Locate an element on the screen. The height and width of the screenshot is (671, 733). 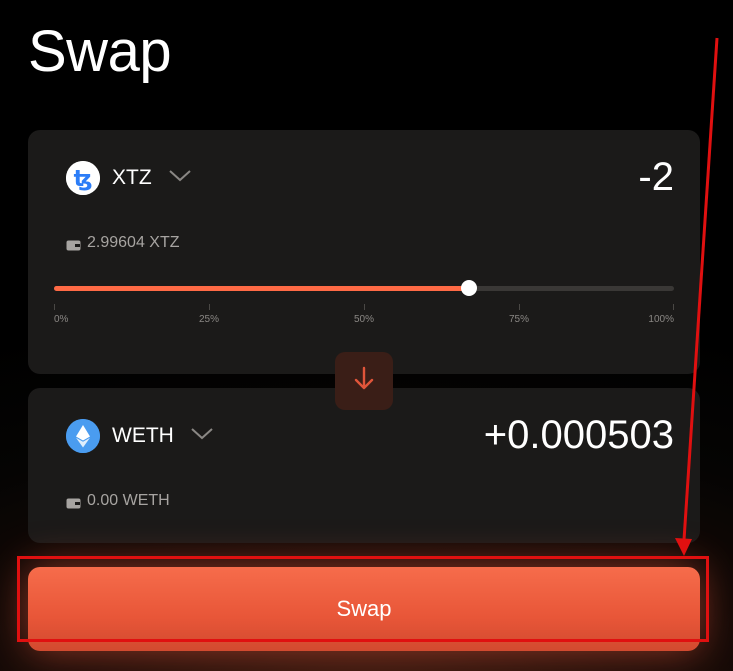
slider-label: 50% is located at coordinates (364, 319).